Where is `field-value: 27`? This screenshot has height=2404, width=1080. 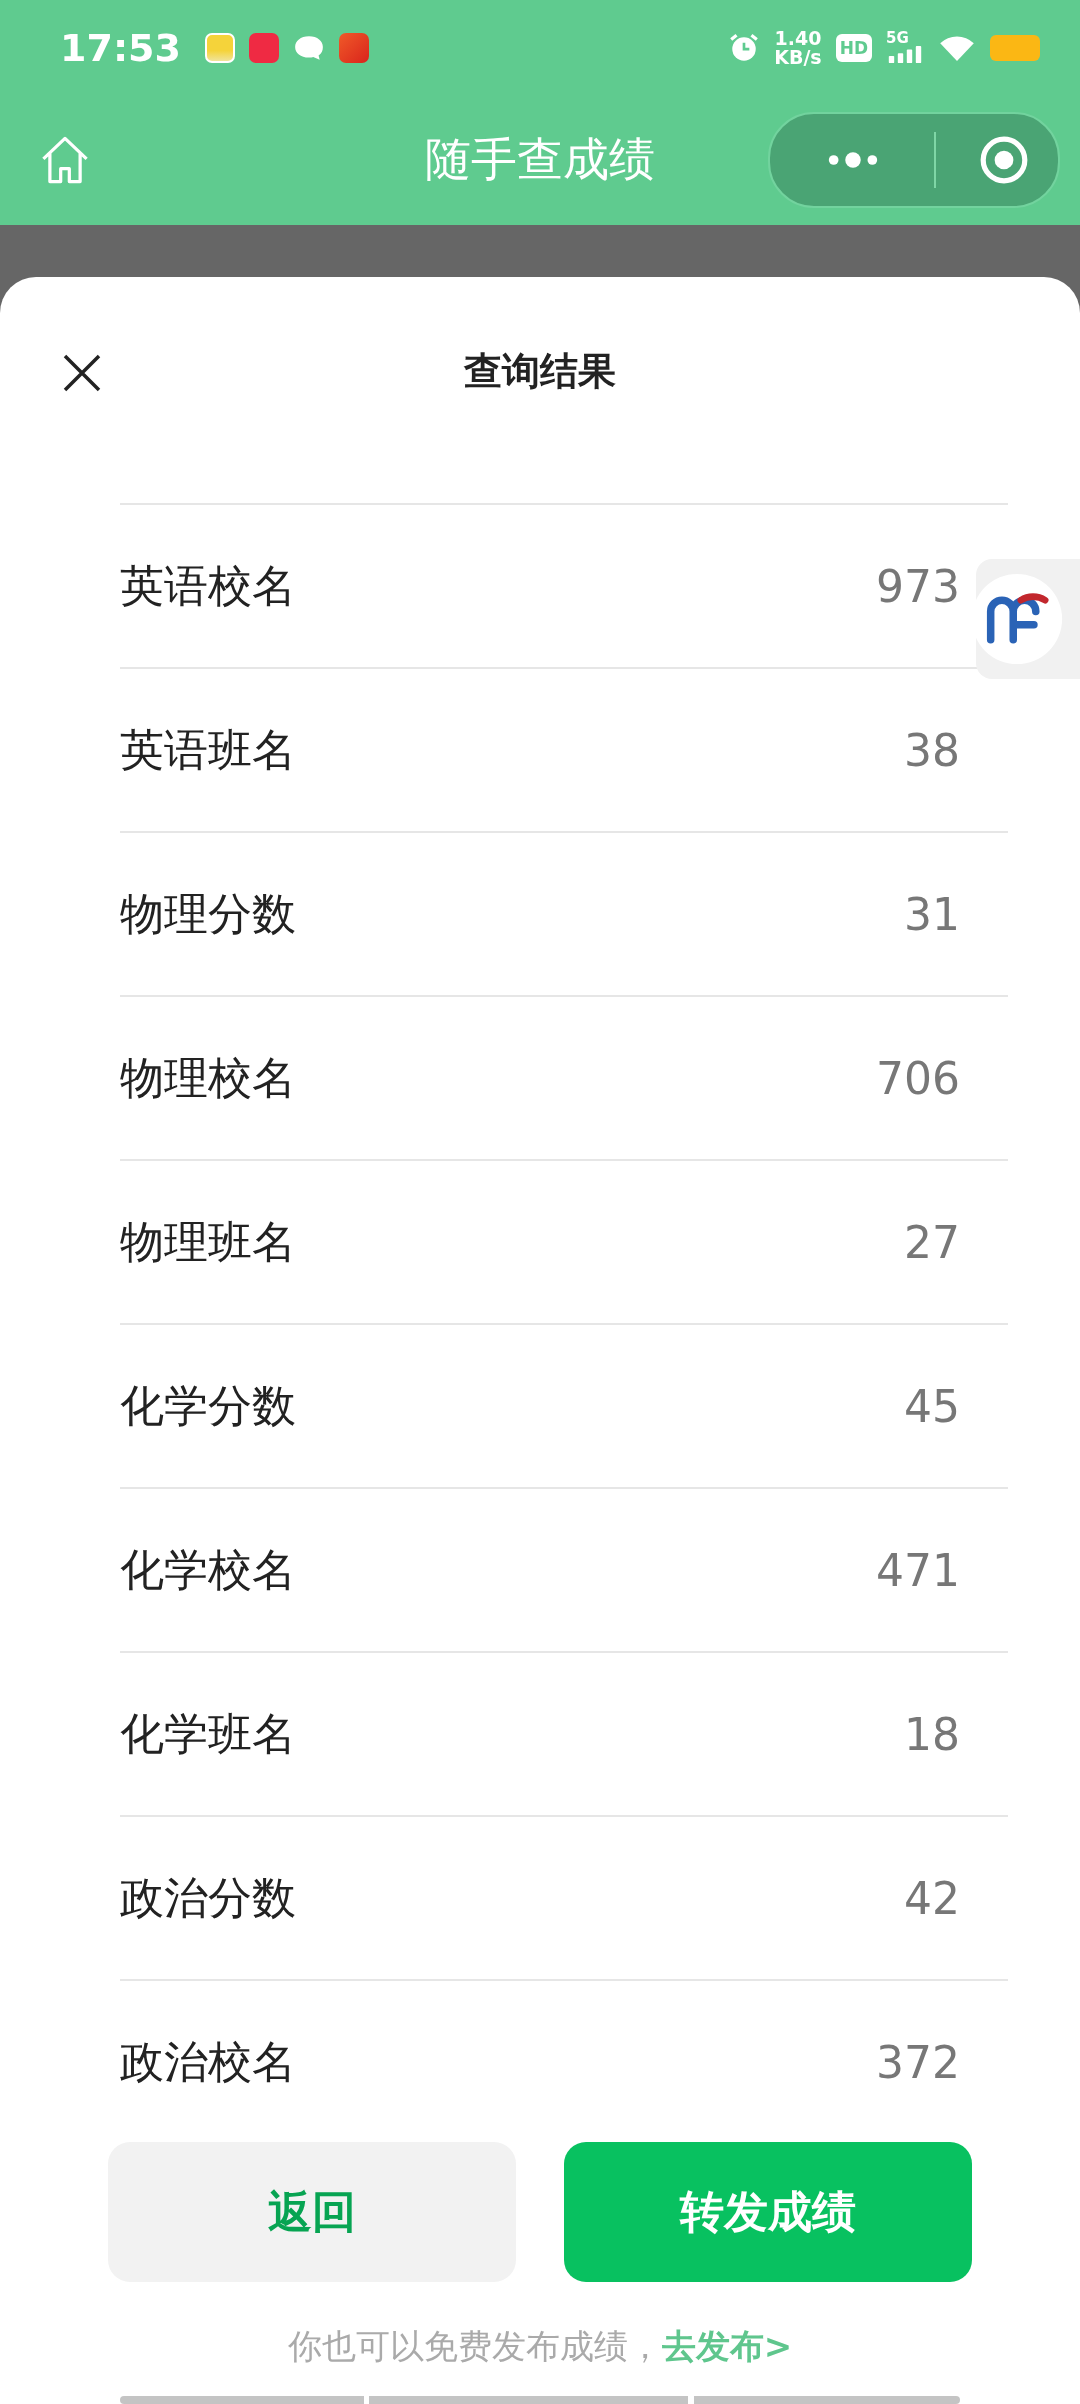 field-value: 27 is located at coordinates (932, 1242).